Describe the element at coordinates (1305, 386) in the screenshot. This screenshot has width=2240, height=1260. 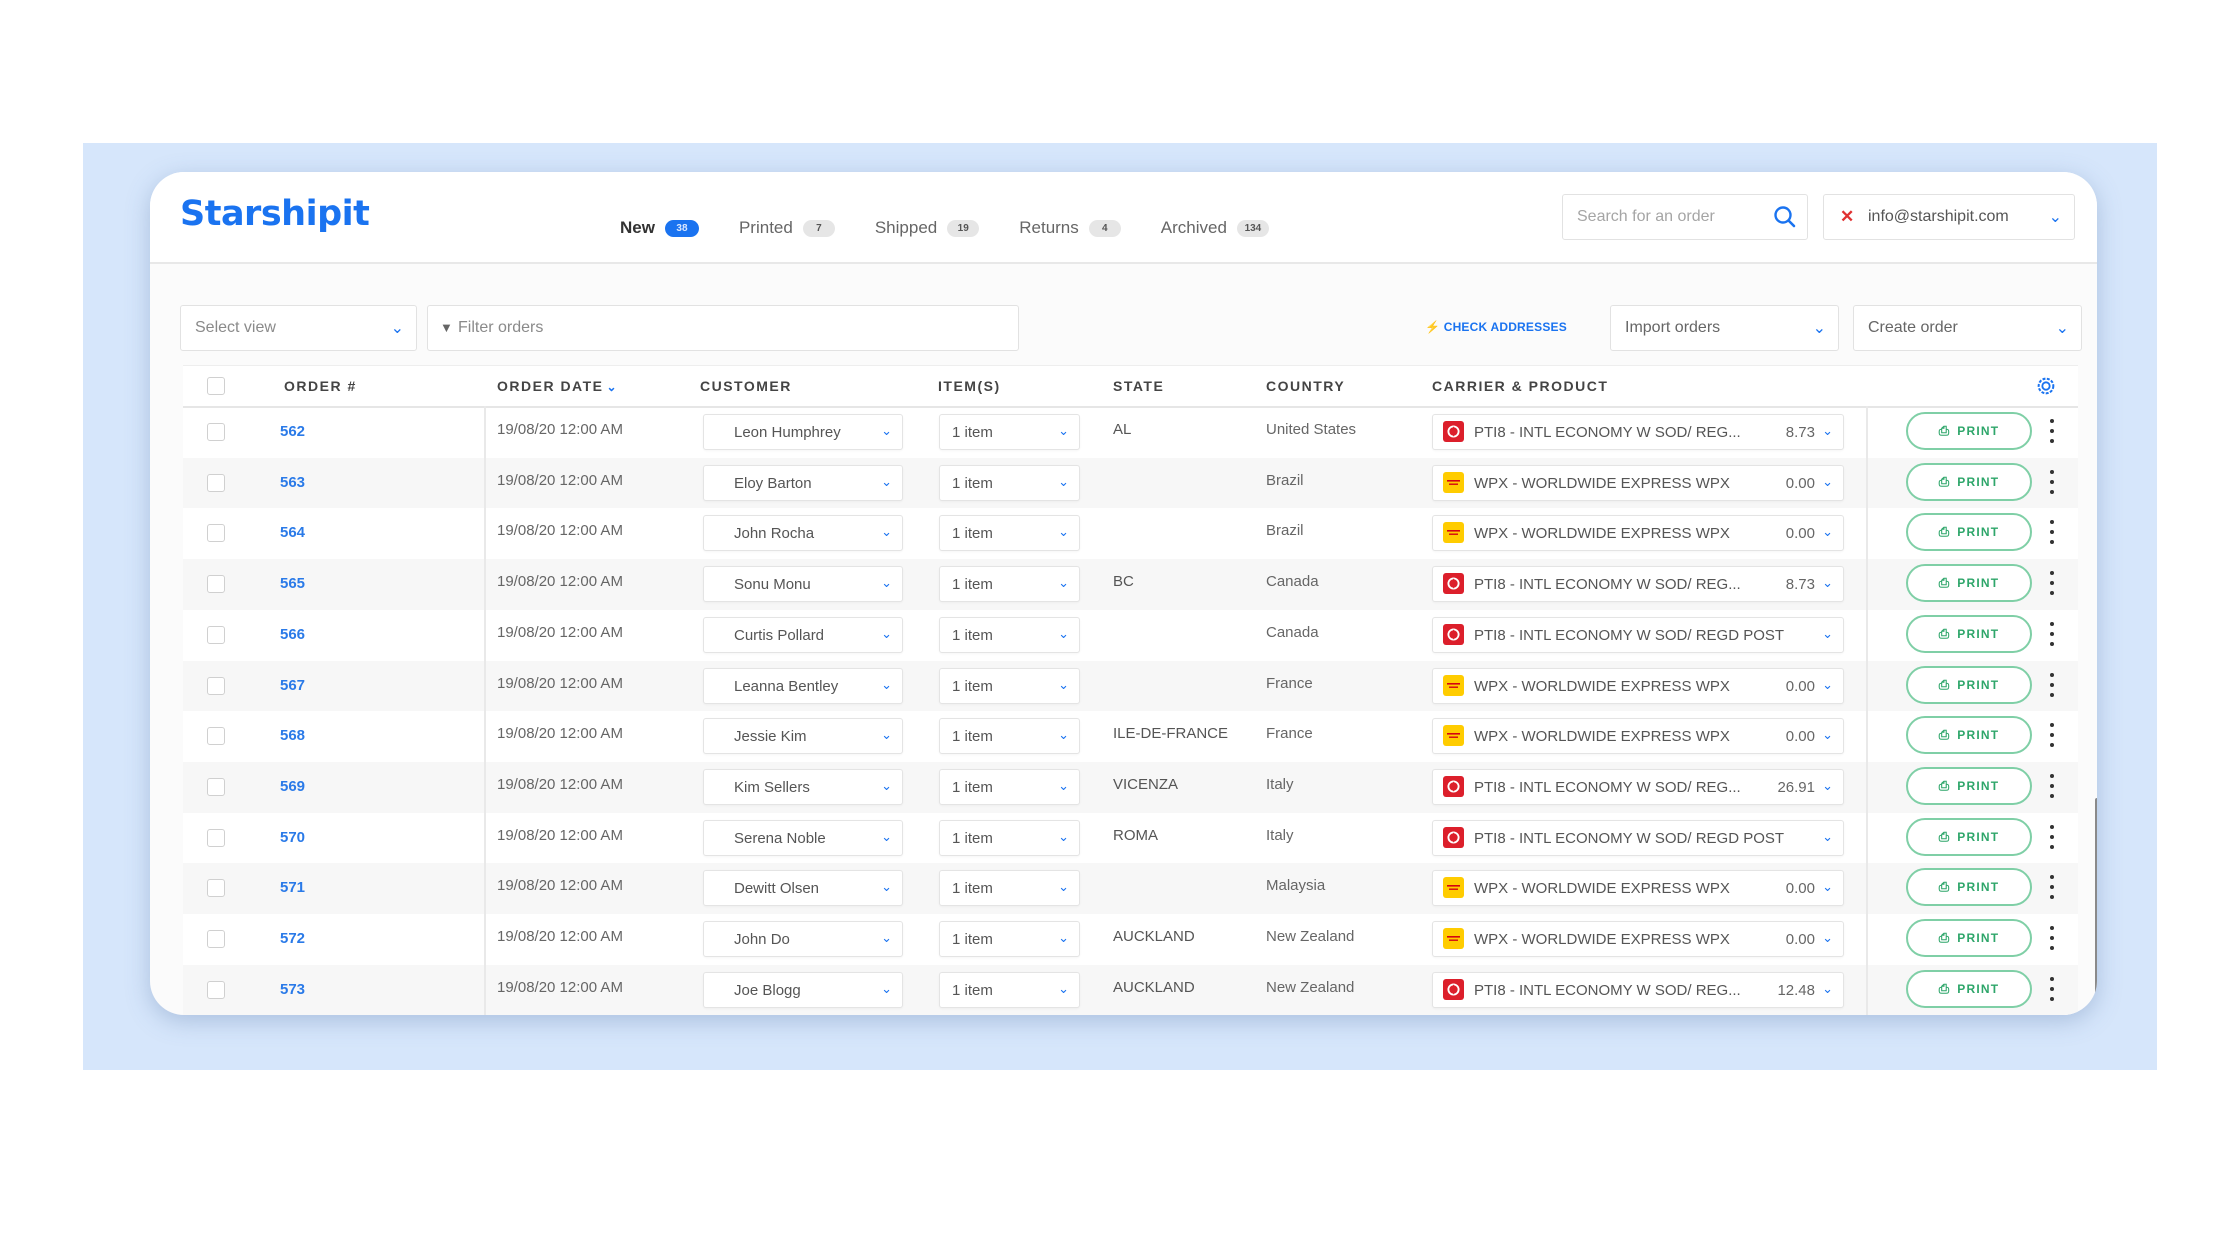
I see `column-header-country: COUNTRY` at that location.